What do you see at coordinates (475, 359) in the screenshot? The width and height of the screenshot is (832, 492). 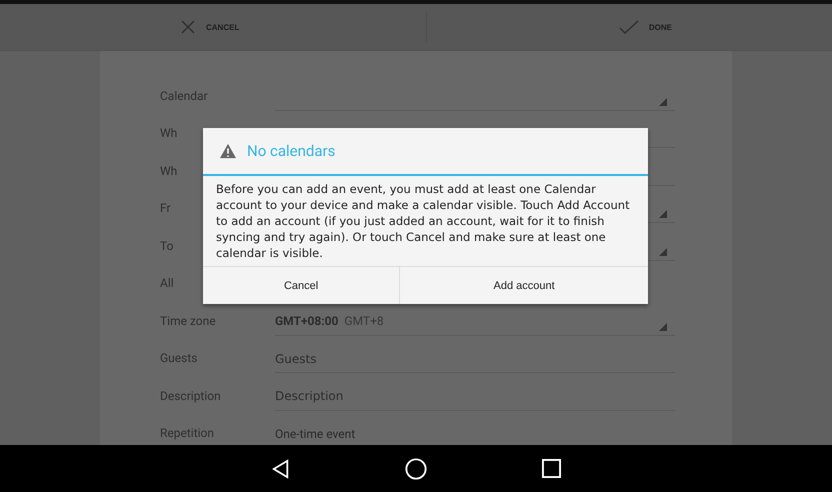 I see `text-input: Guests` at bounding box center [475, 359].